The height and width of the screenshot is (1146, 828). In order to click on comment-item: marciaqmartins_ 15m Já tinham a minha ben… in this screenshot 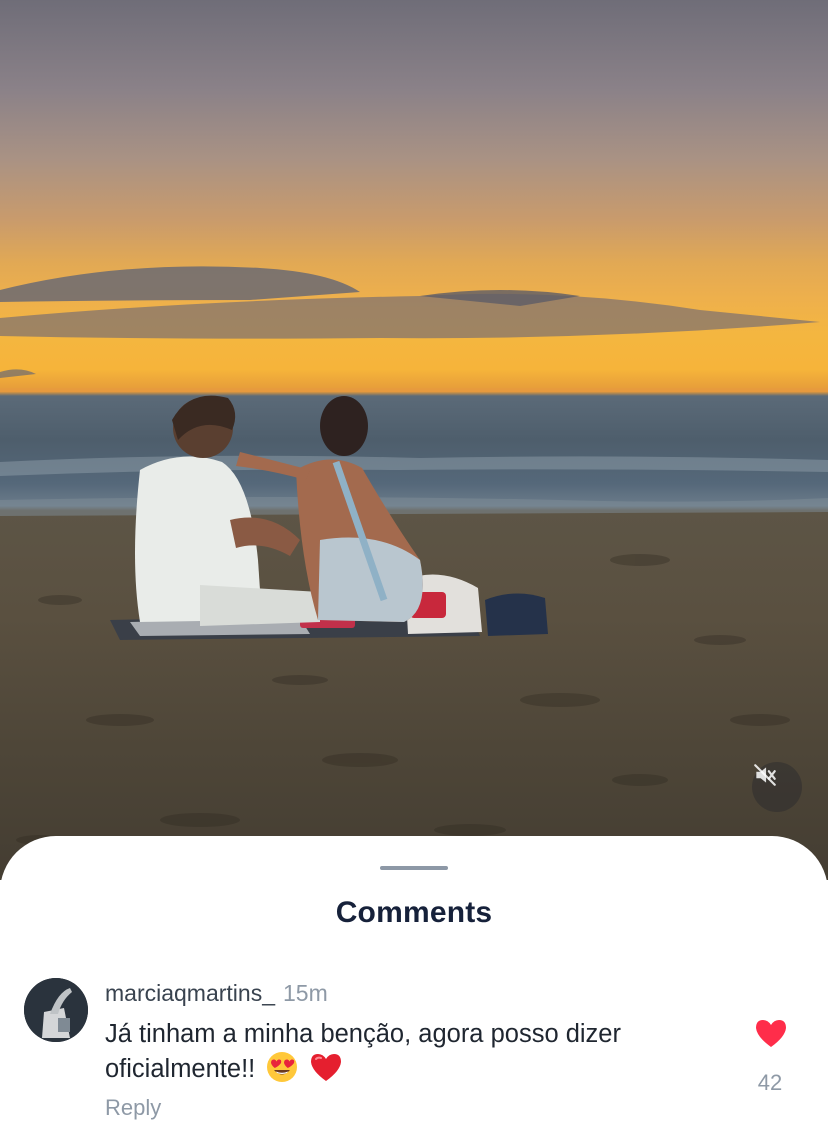, I will do `click(414, 1059)`.